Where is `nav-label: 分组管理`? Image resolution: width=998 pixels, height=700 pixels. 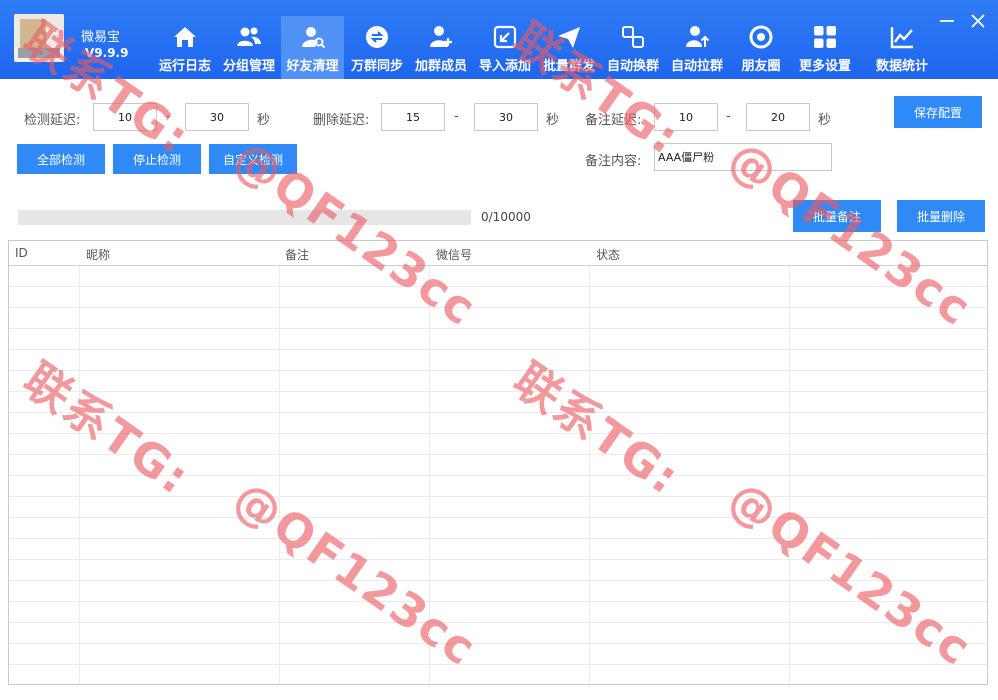 nav-label: 分组管理 is located at coordinates (248, 66).